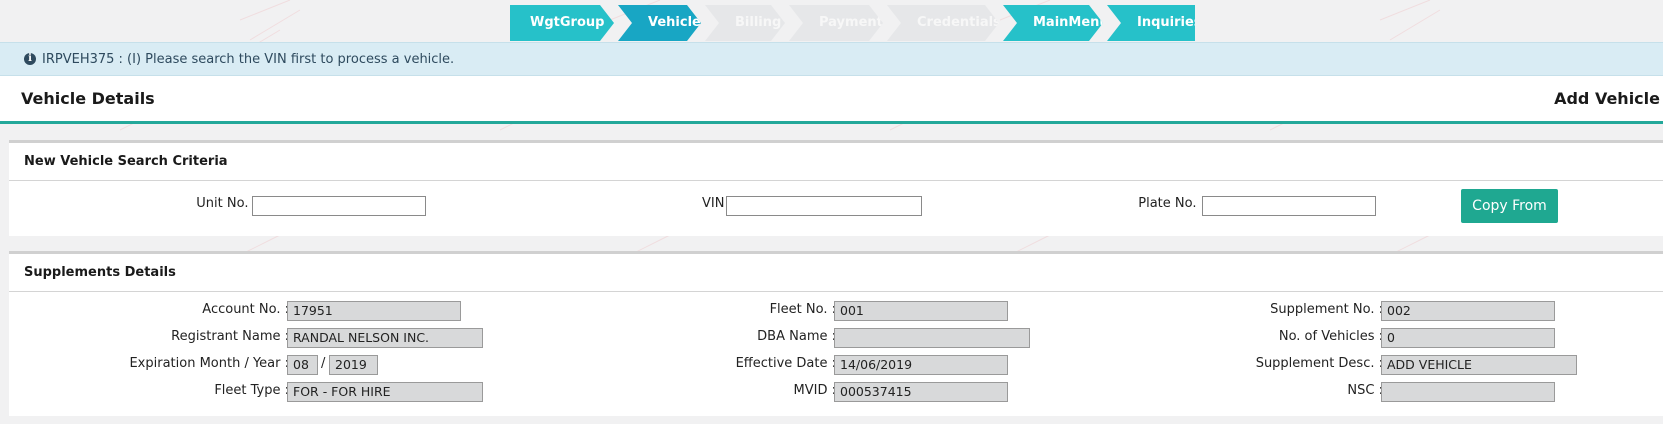  What do you see at coordinates (1289, 206) in the screenshot?
I see `plate-no-input` at bounding box center [1289, 206].